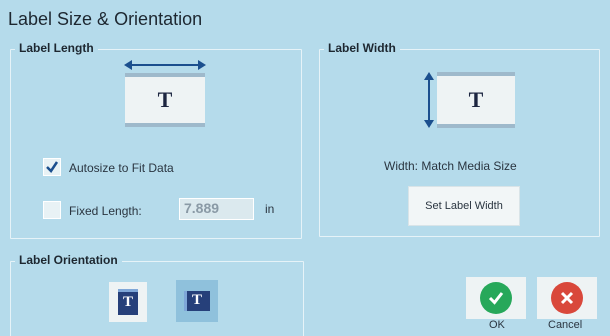 The width and height of the screenshot is (610, 336). Describe the element at coordinates (56, 48) in the screenshot. I see `label-length-heading: Label Length` at that location.